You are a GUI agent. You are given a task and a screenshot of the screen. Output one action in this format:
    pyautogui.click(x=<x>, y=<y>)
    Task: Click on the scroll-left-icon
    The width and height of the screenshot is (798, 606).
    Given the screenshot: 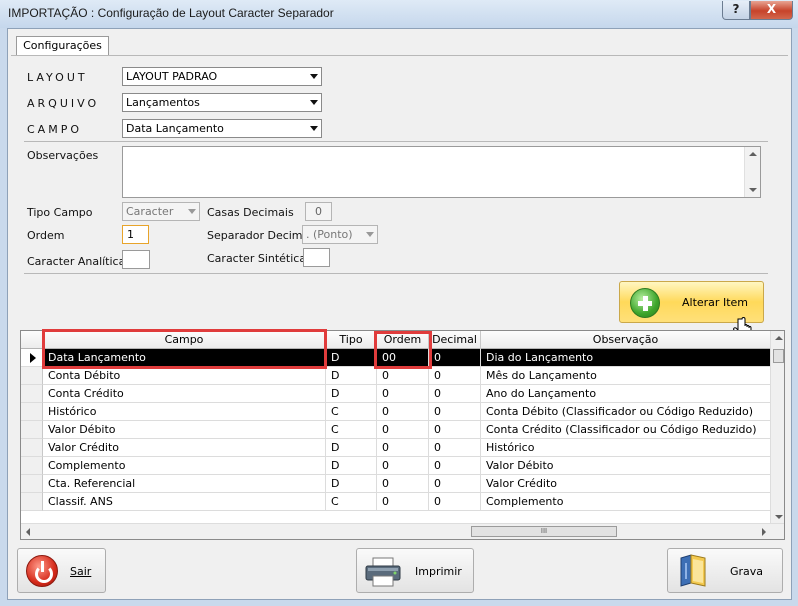 What is the action you would take?
    pyautogui.click(x=28, y=532)
    